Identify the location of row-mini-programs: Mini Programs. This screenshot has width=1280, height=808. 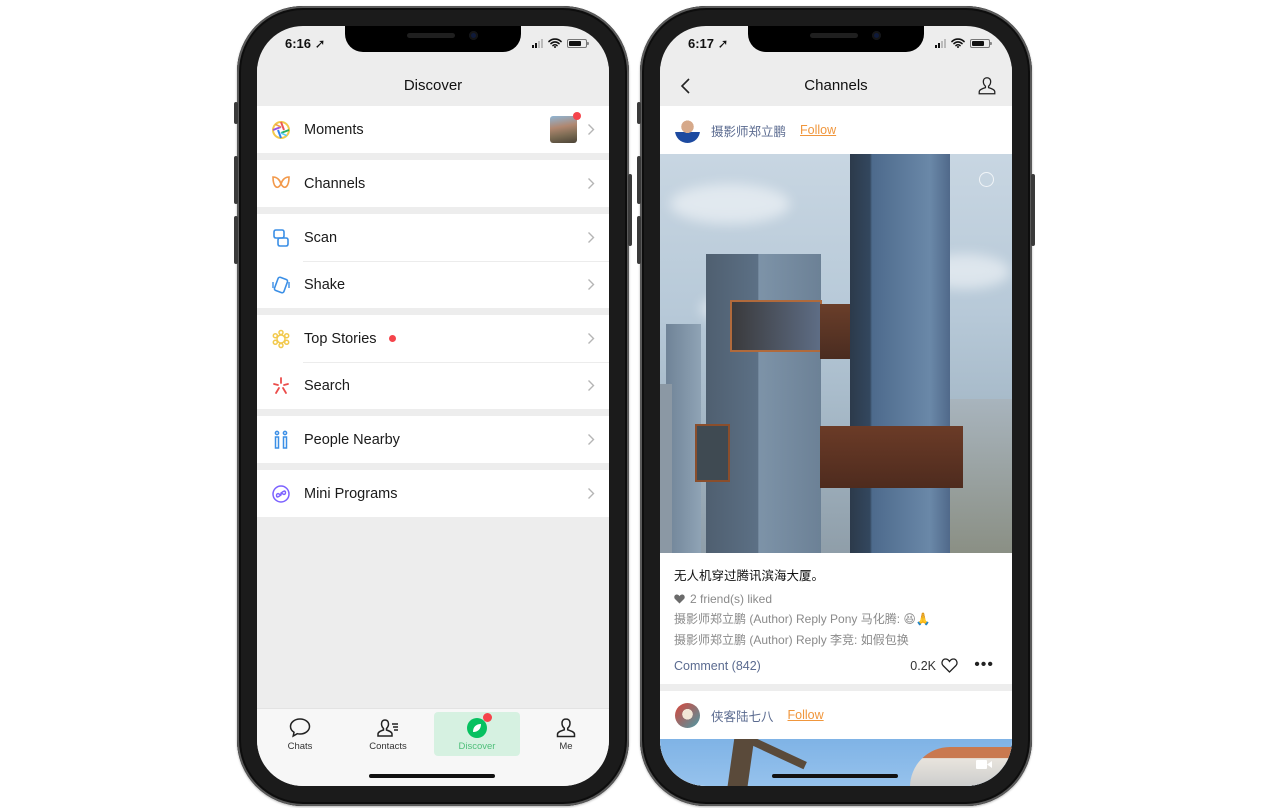
(433, 493).